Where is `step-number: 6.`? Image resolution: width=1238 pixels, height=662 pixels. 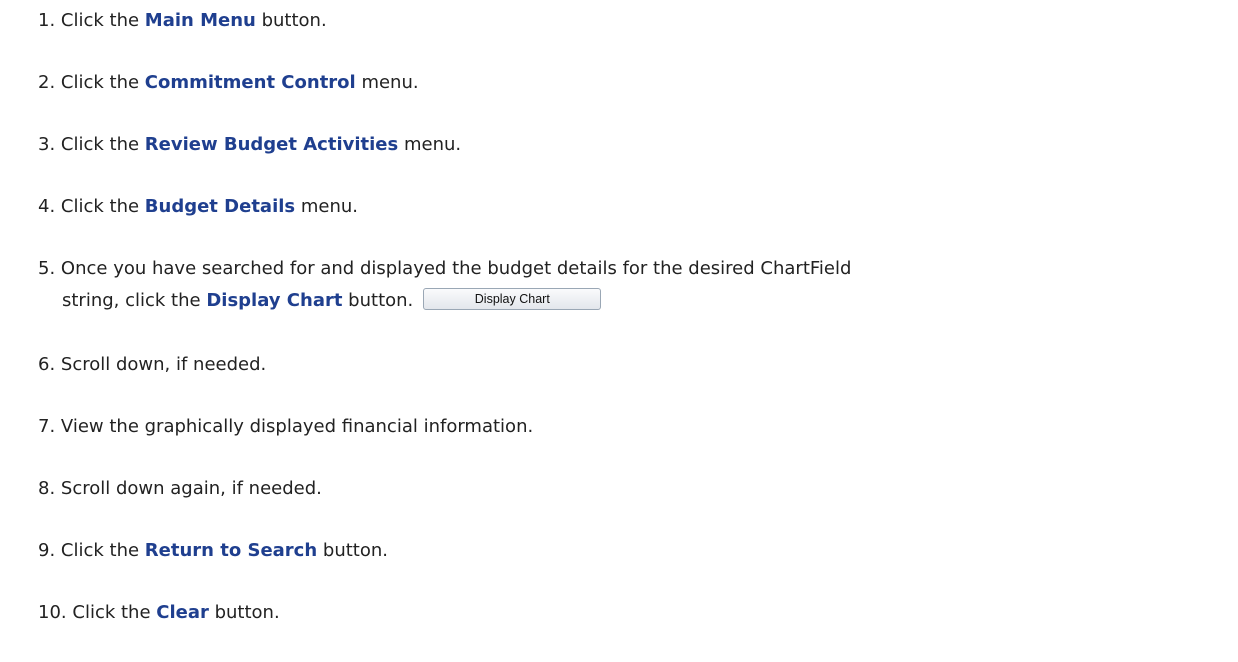
step-number: 6. is located at coordinates (47, 364).